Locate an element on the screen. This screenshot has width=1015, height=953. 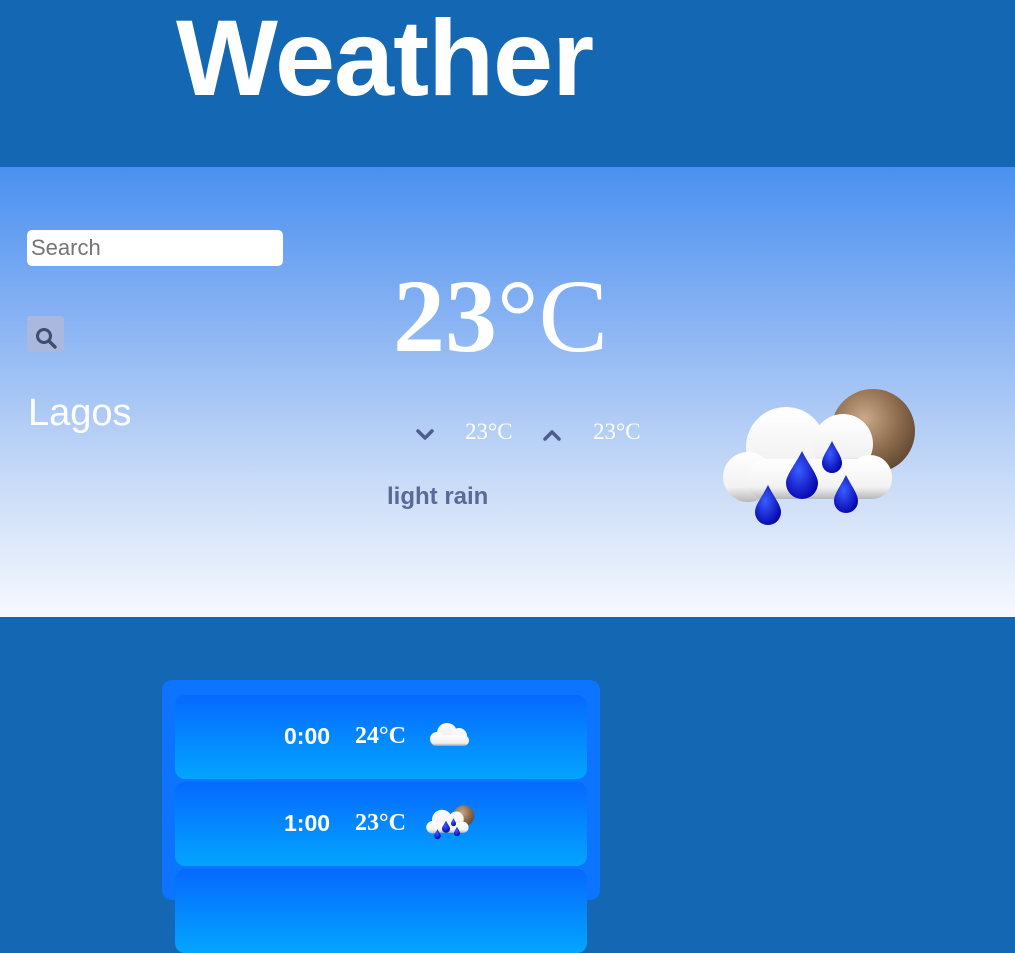
search-button is located at coordinates (45, 334).